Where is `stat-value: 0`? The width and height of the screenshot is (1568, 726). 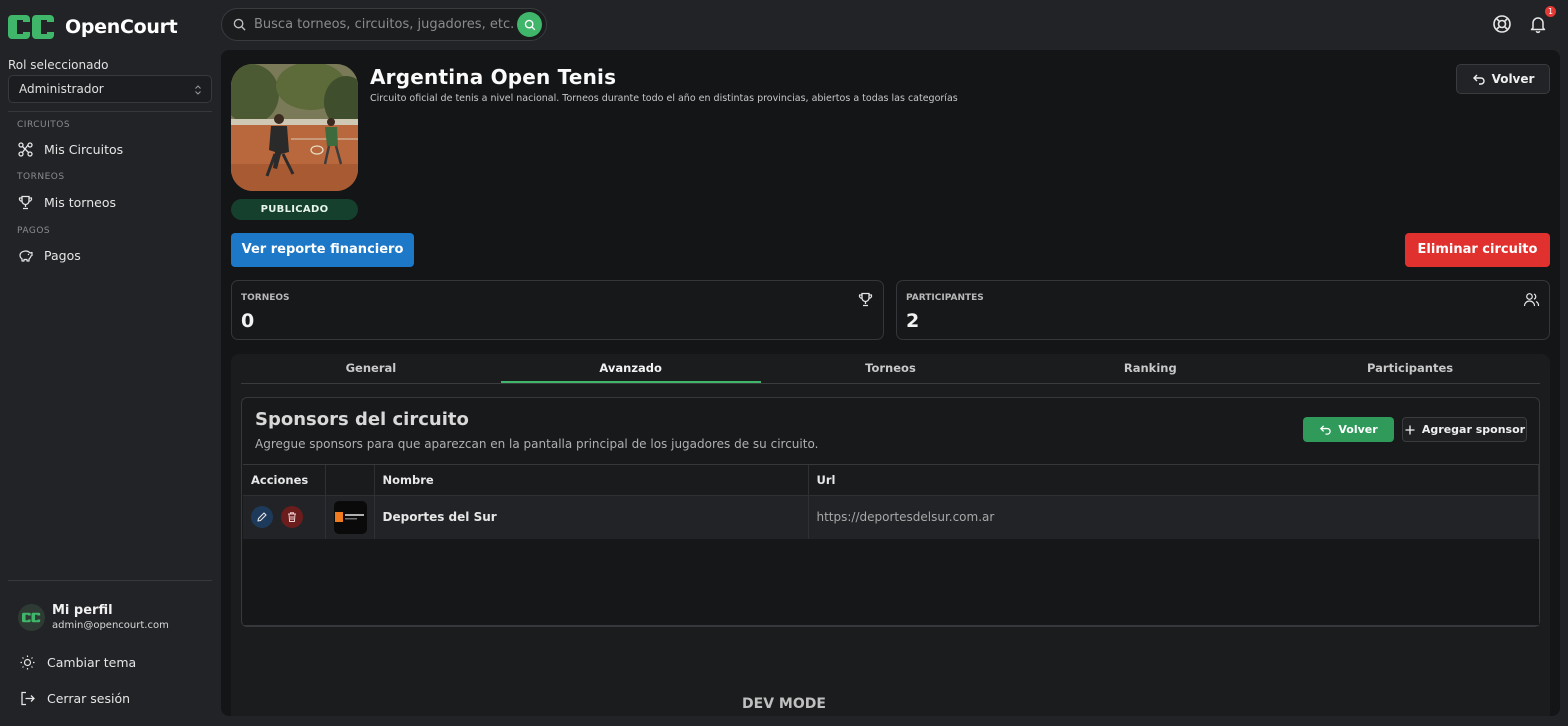
stat-value: 0 is located at coordinates (248, 321).